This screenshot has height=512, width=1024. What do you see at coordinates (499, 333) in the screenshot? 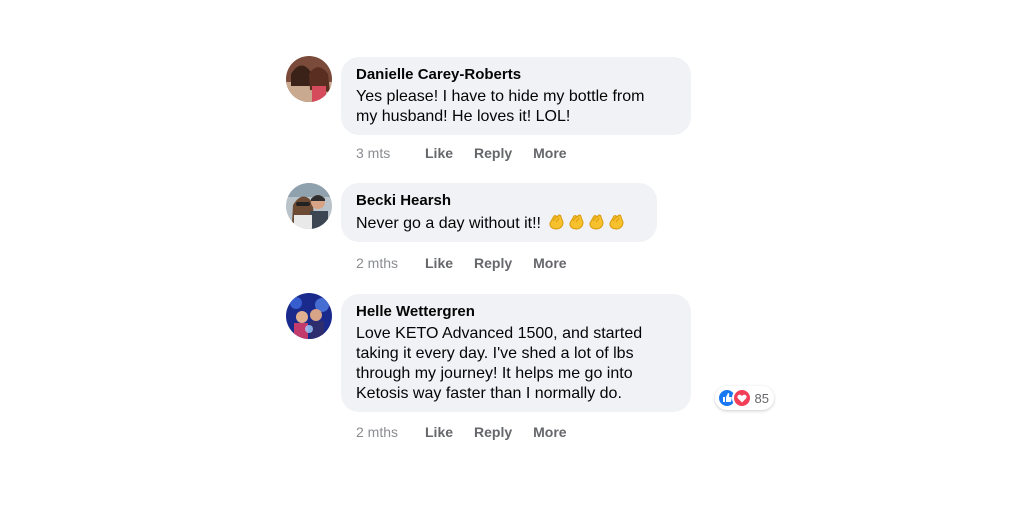
I see `comment-text-line: Love KETO Advanced 1500, and started` at bounding box center [499, 333].